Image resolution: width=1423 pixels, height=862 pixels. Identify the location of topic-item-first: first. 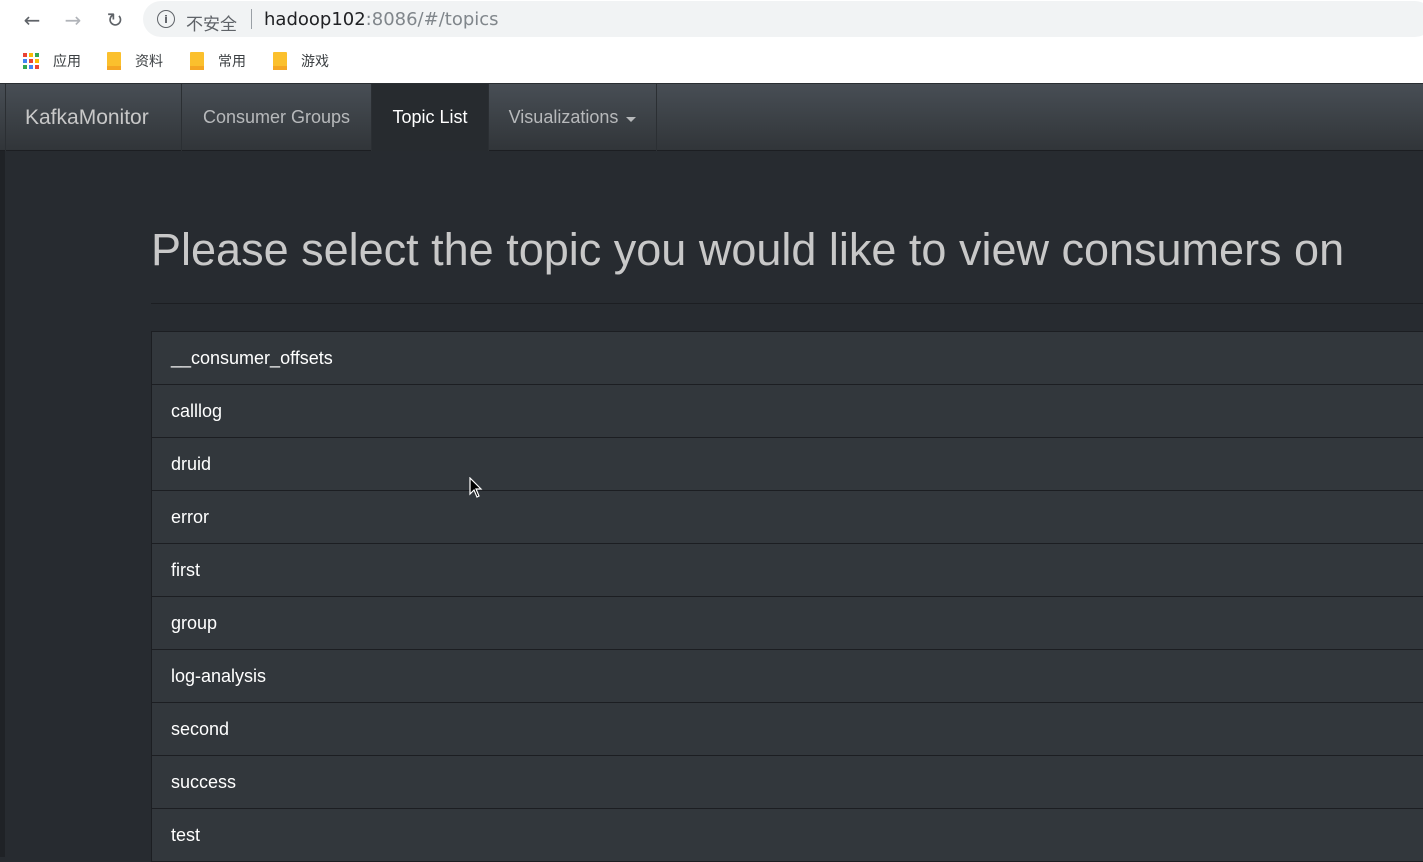
(787, 570).